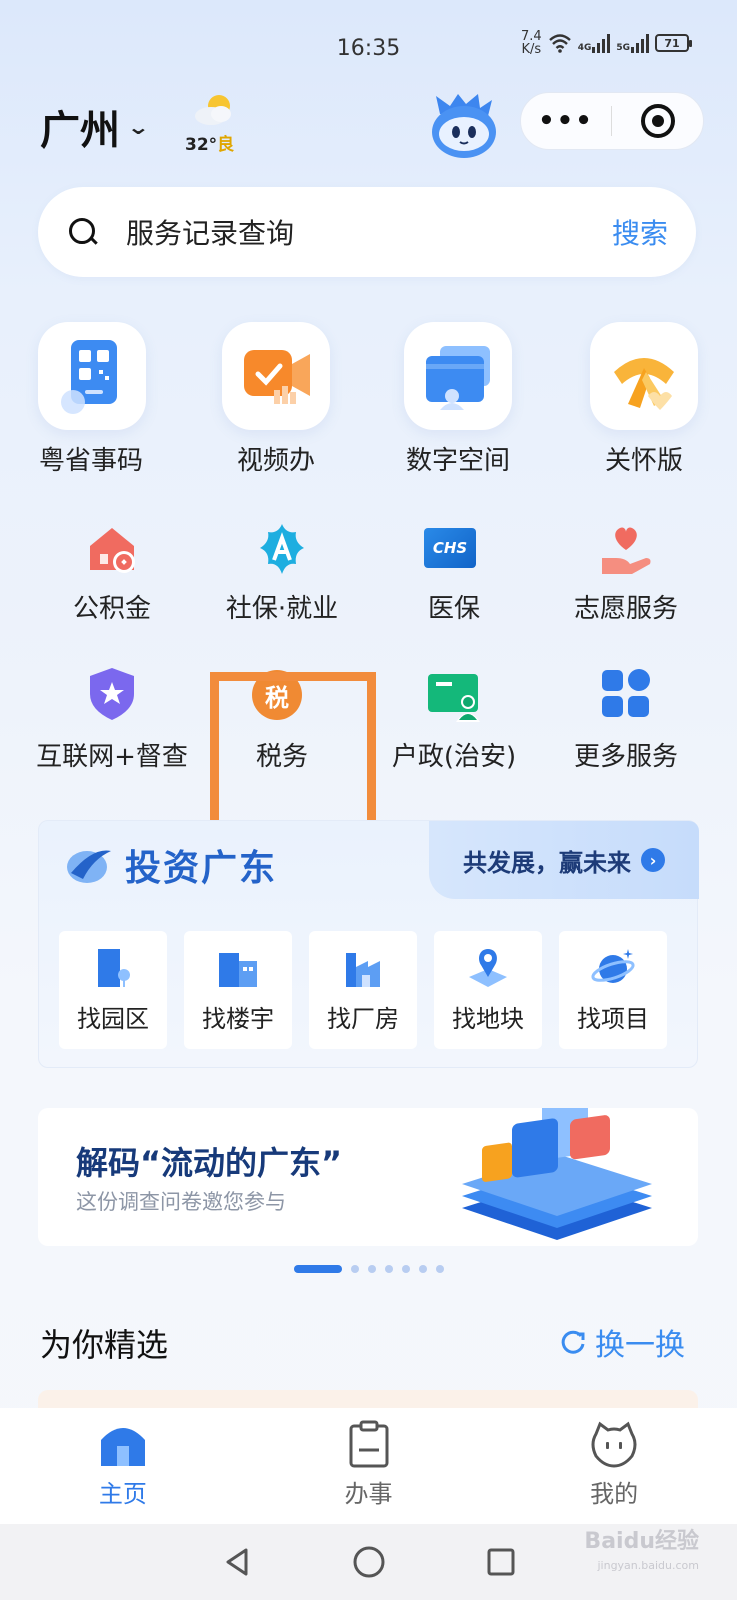 This screenshot has width=737, height=1600. What do you see at coordinates (112, 694) in the screenshot?
I see `shield-star-icon` at bounding box center [112, 694].